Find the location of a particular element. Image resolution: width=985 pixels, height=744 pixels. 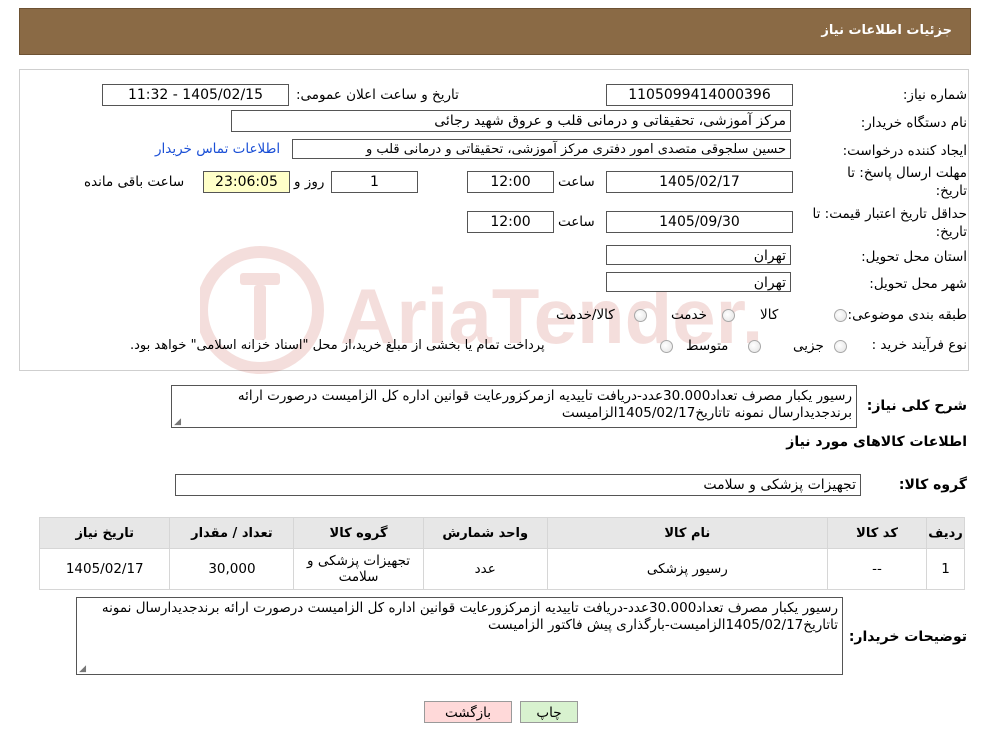

buyer-org-label: نام دستگاه خریدار: is located at coordinates (913, 123).